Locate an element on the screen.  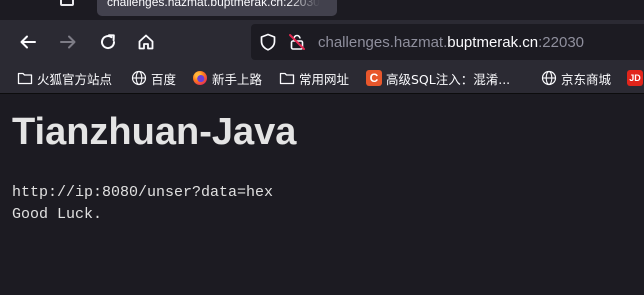
bookmark-getting-started: 新手上路 is located at coordinates (227, 78).